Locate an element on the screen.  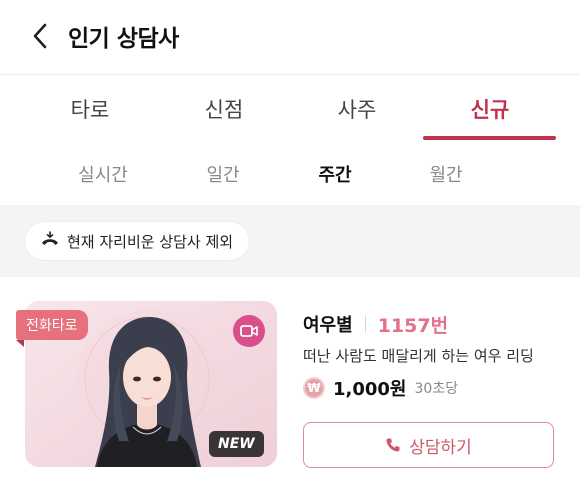
tab-weekly: 주간 is located at coordinates (335, 174).